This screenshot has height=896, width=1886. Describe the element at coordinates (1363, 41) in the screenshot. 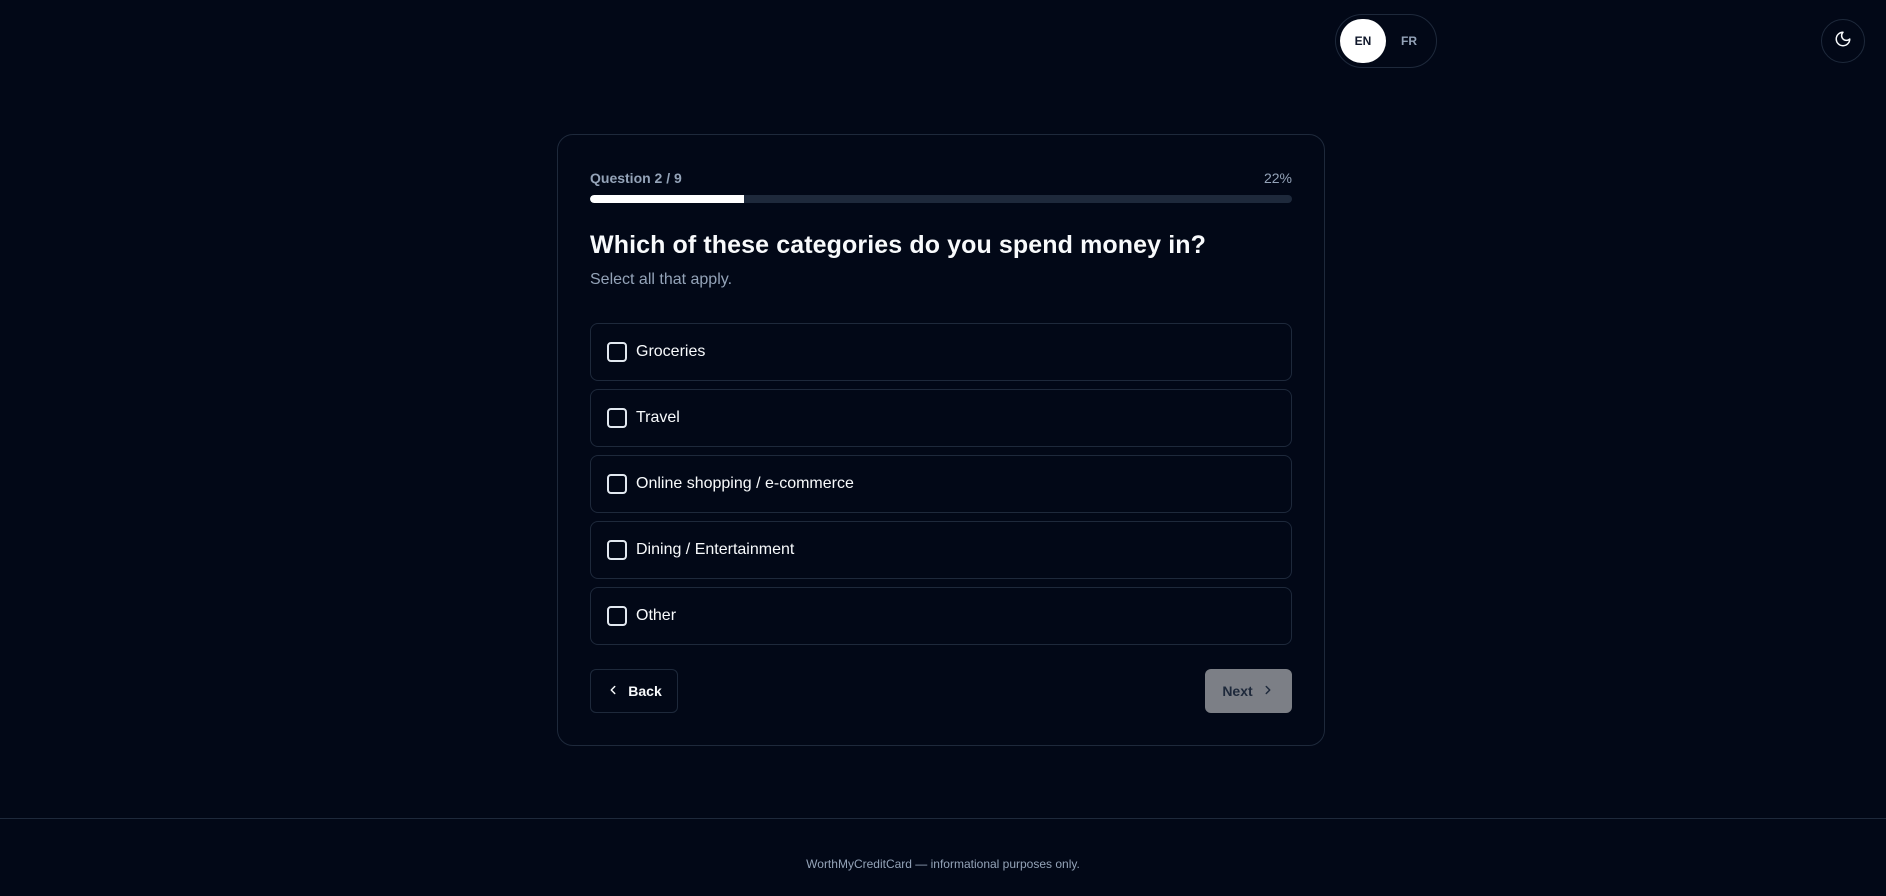

I see `language-option-en: EN` at that location.